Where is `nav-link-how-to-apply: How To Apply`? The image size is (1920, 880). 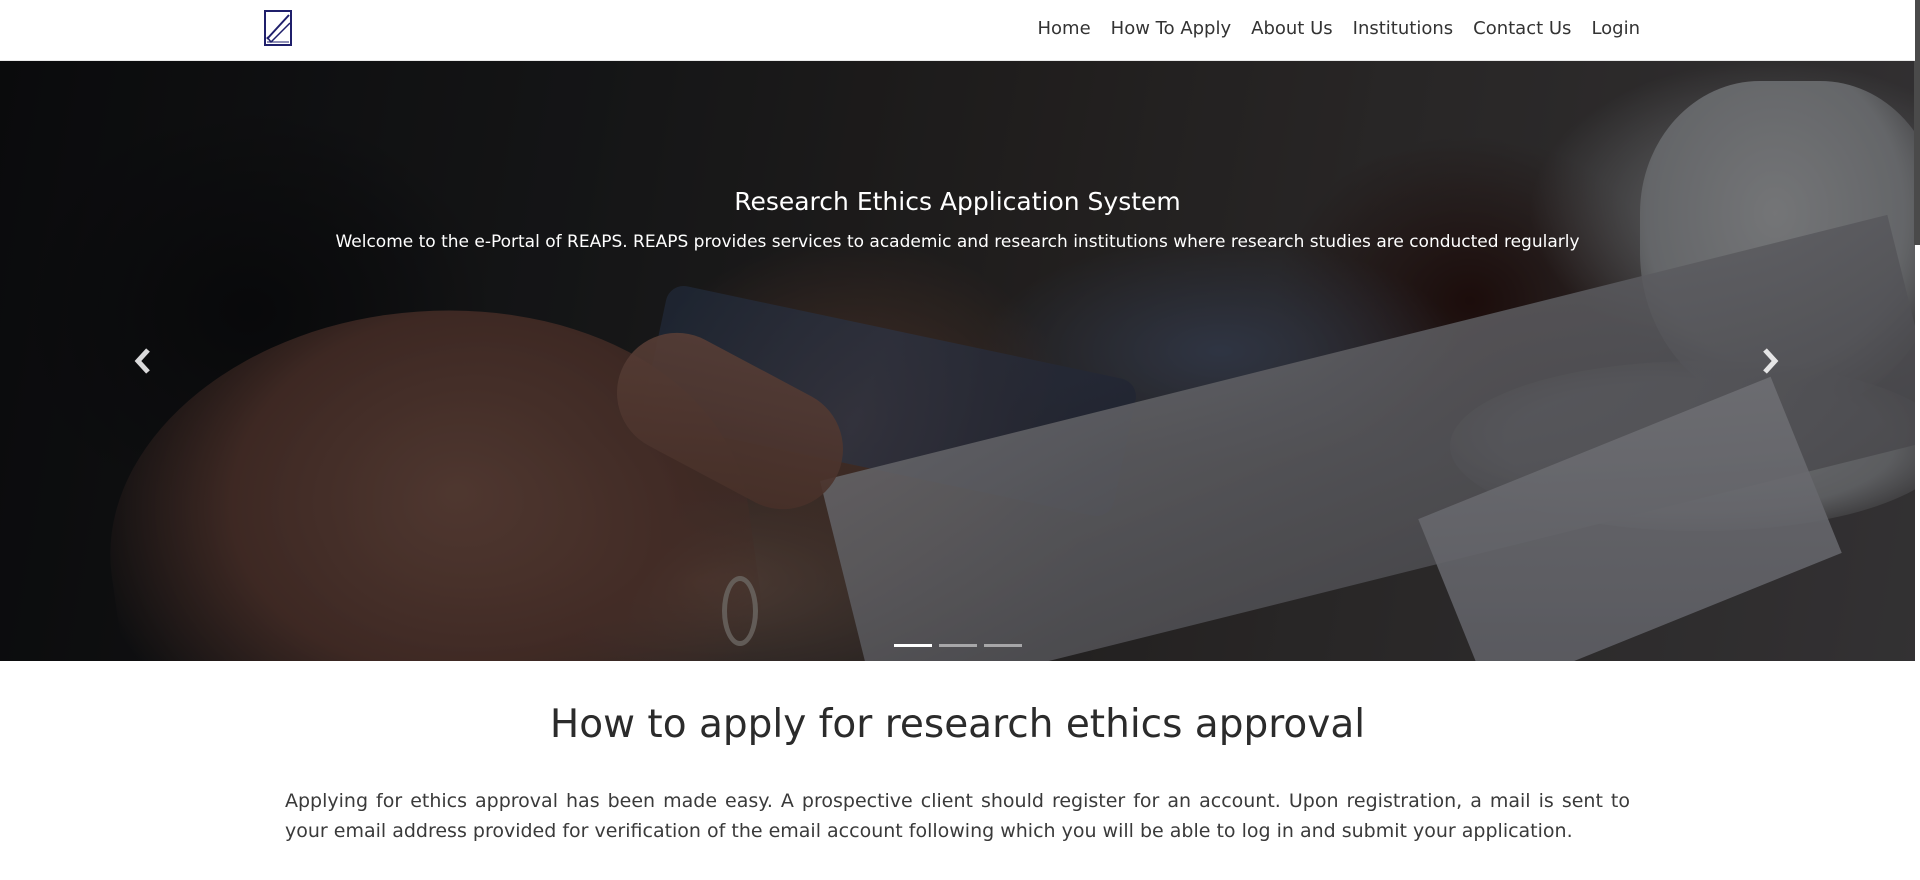
nav-link-how-to-apply: How To Apply is located at coordinates (1171, 28).